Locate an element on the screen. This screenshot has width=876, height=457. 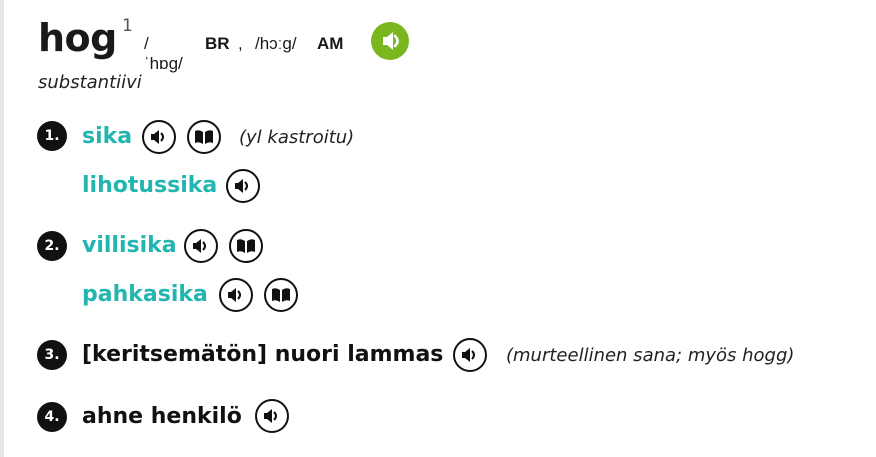
translation-nuori-lammas: [keritsemätön] nuori lammas is located at coordinates (263, 354).